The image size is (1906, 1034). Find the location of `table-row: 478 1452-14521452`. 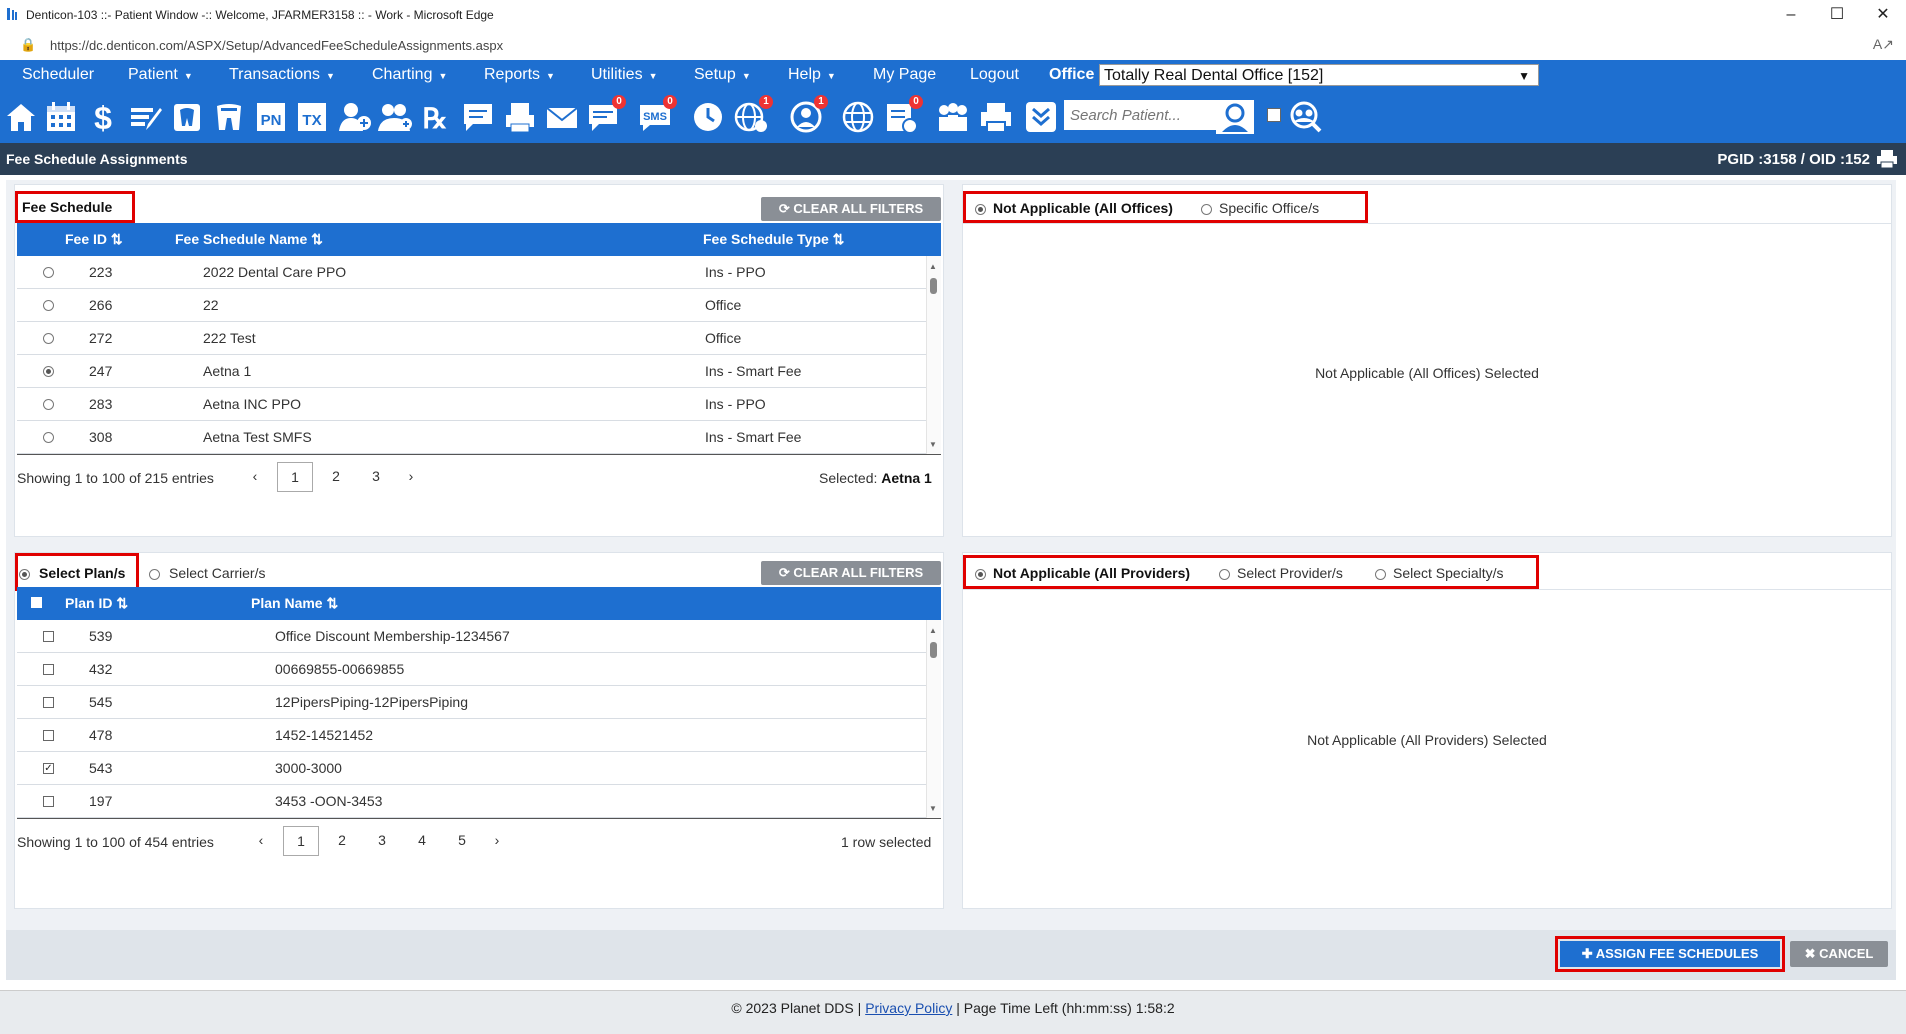

table-row: 478 1452-14521452 is located at coordinates (472, 735).